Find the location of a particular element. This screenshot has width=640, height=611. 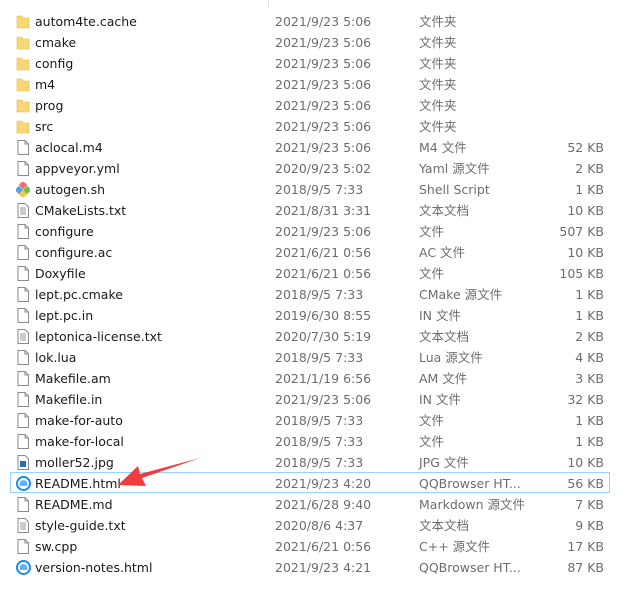

file-name: autogen.sh is located at coordinates (70, 189).